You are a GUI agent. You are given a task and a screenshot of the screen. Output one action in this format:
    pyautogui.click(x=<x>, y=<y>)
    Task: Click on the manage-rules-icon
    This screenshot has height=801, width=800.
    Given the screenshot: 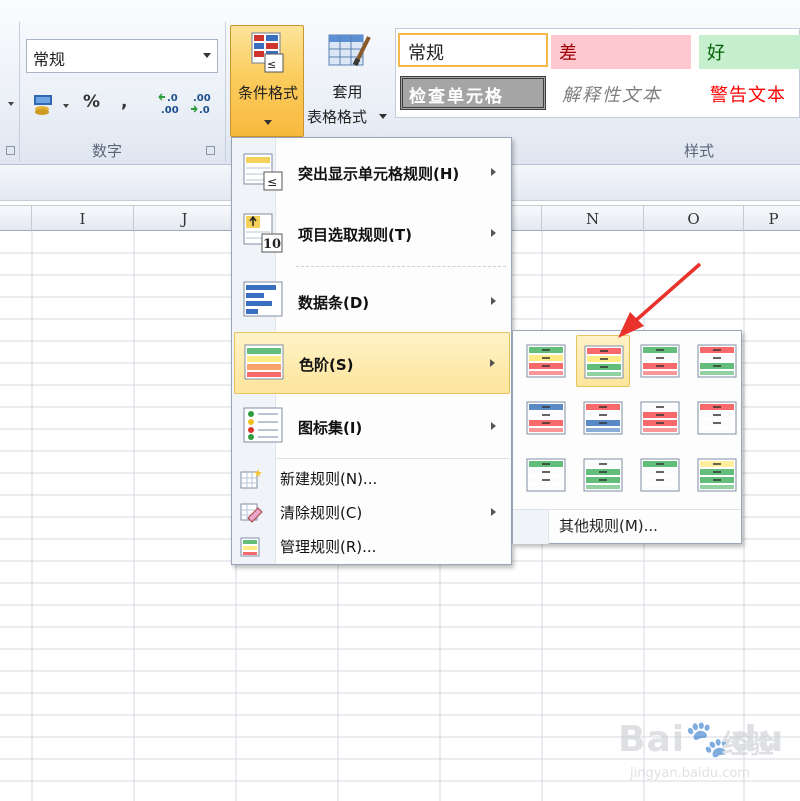 What is the action you would take?
    pyautogui.click(x=252, y=549)
    